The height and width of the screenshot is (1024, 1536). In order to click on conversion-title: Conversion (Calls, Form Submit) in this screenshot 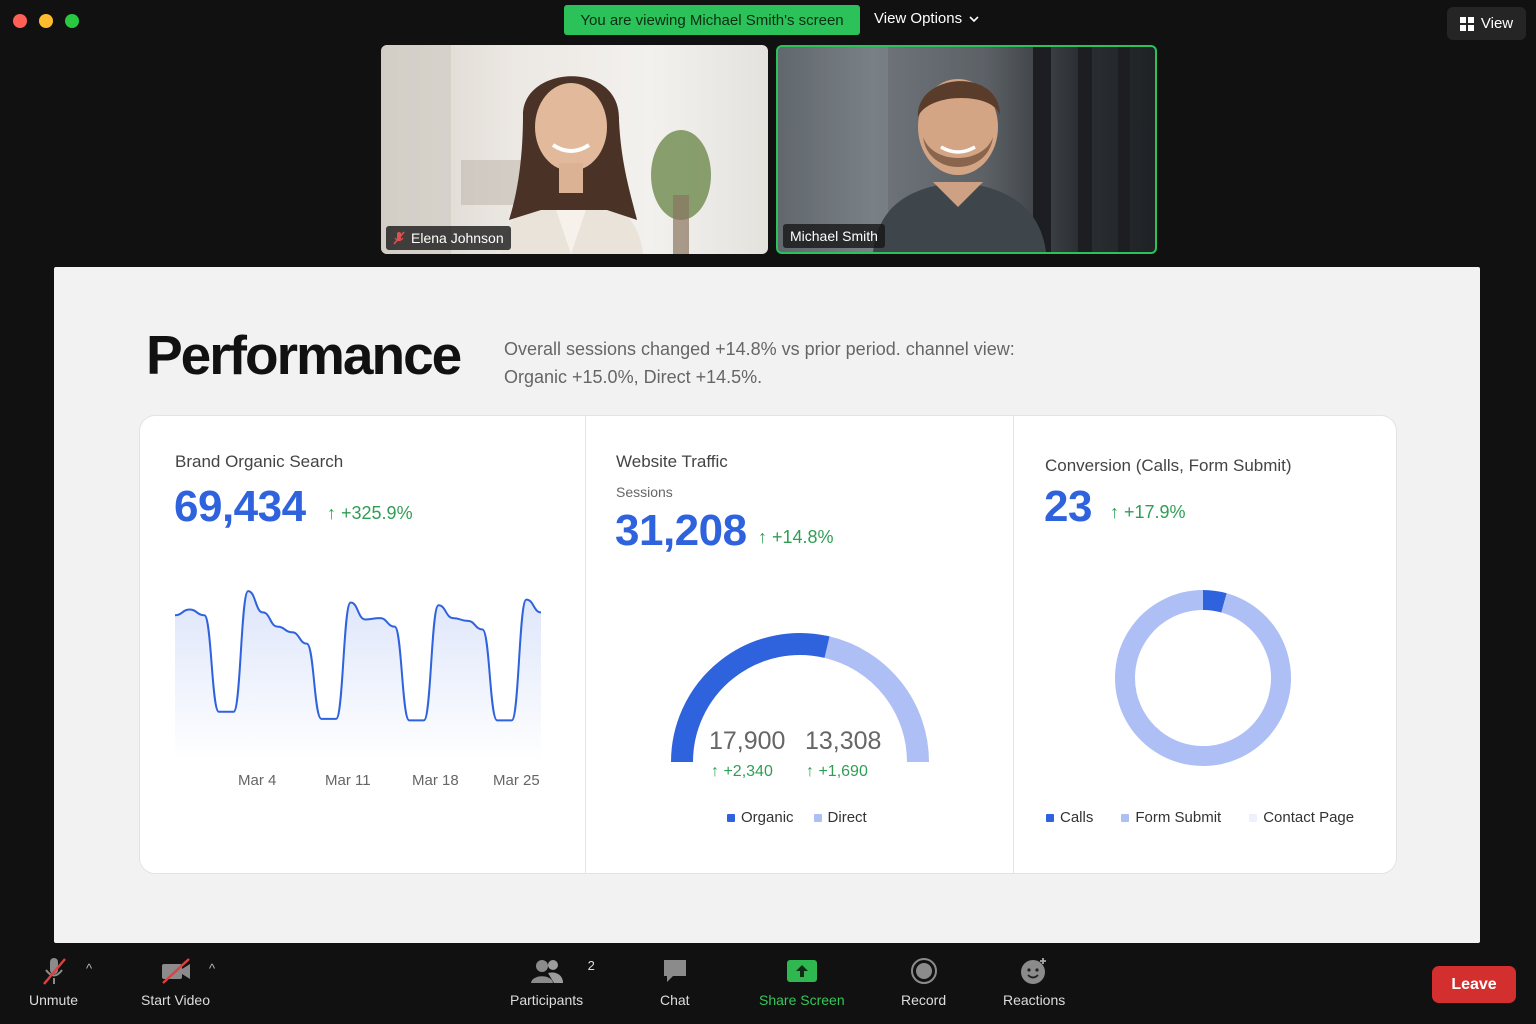, I will do `click(1168, 465)`.